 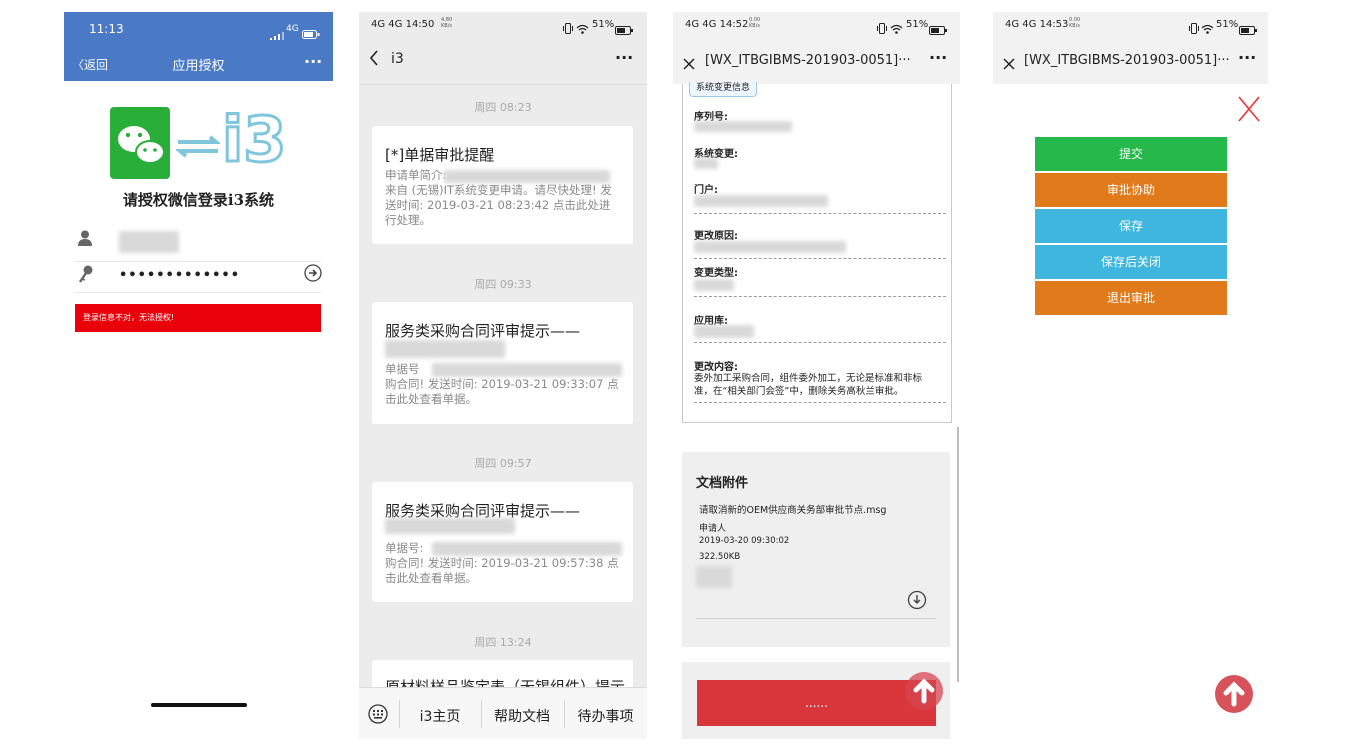 What do you see at coordinates (716, 236) in the screenshot?
I see `field-label: 更改原因:` at bounding box center [716, 236].